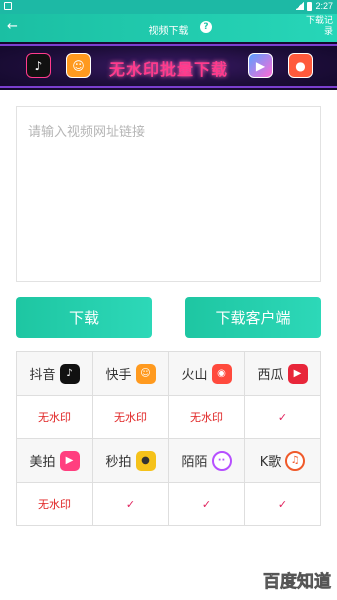 The width and height of the screenshot is (337, 600). What do you see at coordinates (270, 375) in the screenshot?
I see `platform-name: 西瓜` at bounding box center [270, 375].